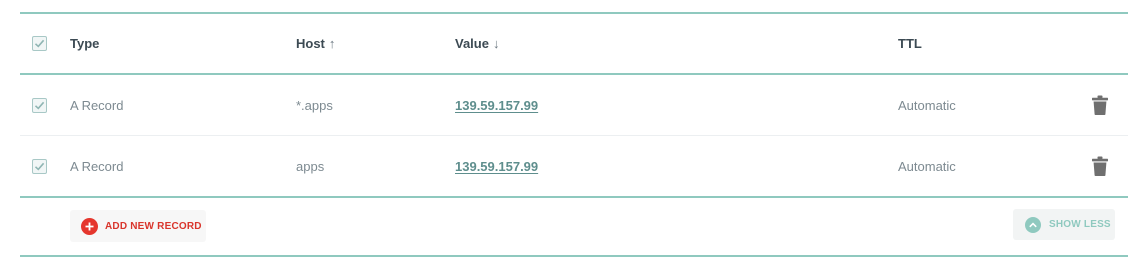 This screenshot has height=267, width=1146. What do you see at coordinates (496, 43) in the screenshot?
I see `sort-descending-icon: ↓` at bounding box center [496, 43].